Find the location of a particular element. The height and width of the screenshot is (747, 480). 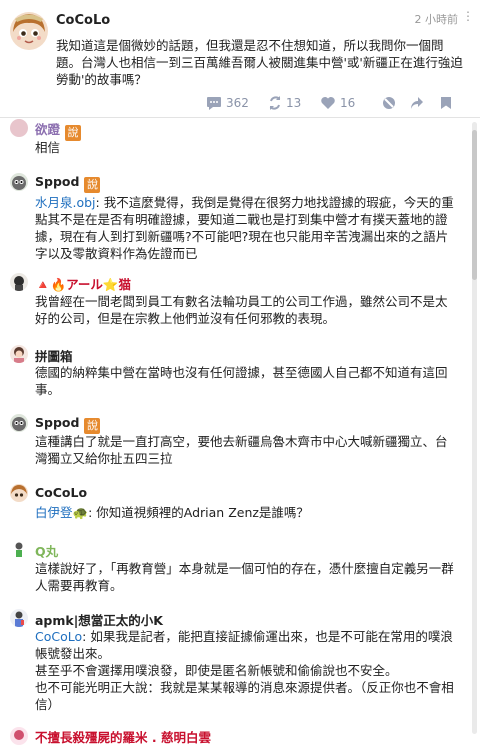

reply-text: 白伊登🐢: 你知道視頻裡的Adrian Zenz是誰嗎？ is located at coordinates (172, 512).